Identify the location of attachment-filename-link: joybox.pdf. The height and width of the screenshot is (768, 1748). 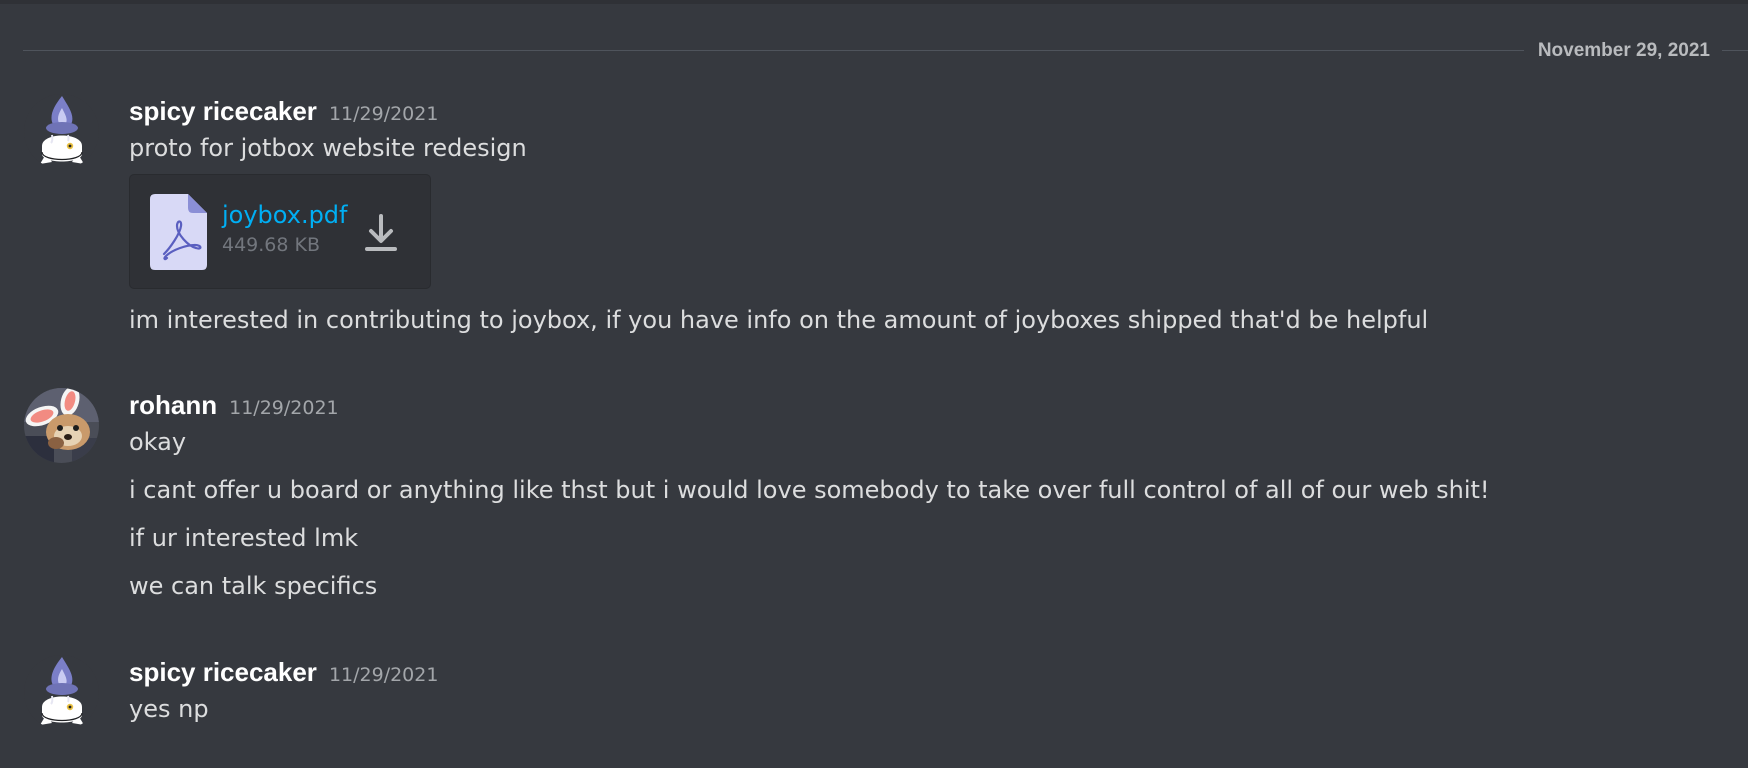
(284, 215).